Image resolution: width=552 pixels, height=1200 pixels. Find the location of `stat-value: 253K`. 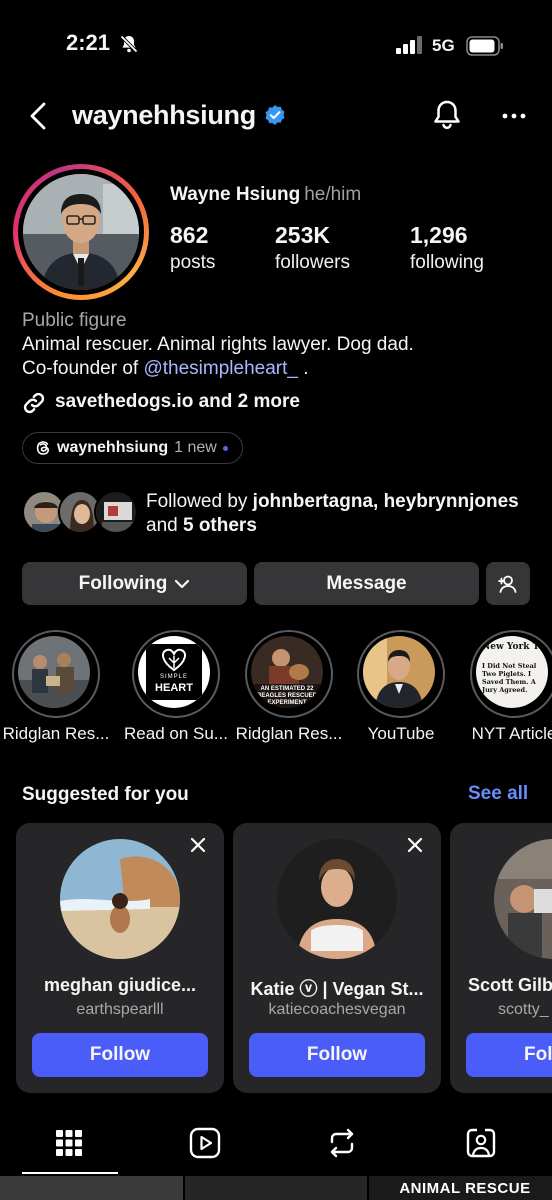

stat-value: 253K is located at coordinates (302, 235).